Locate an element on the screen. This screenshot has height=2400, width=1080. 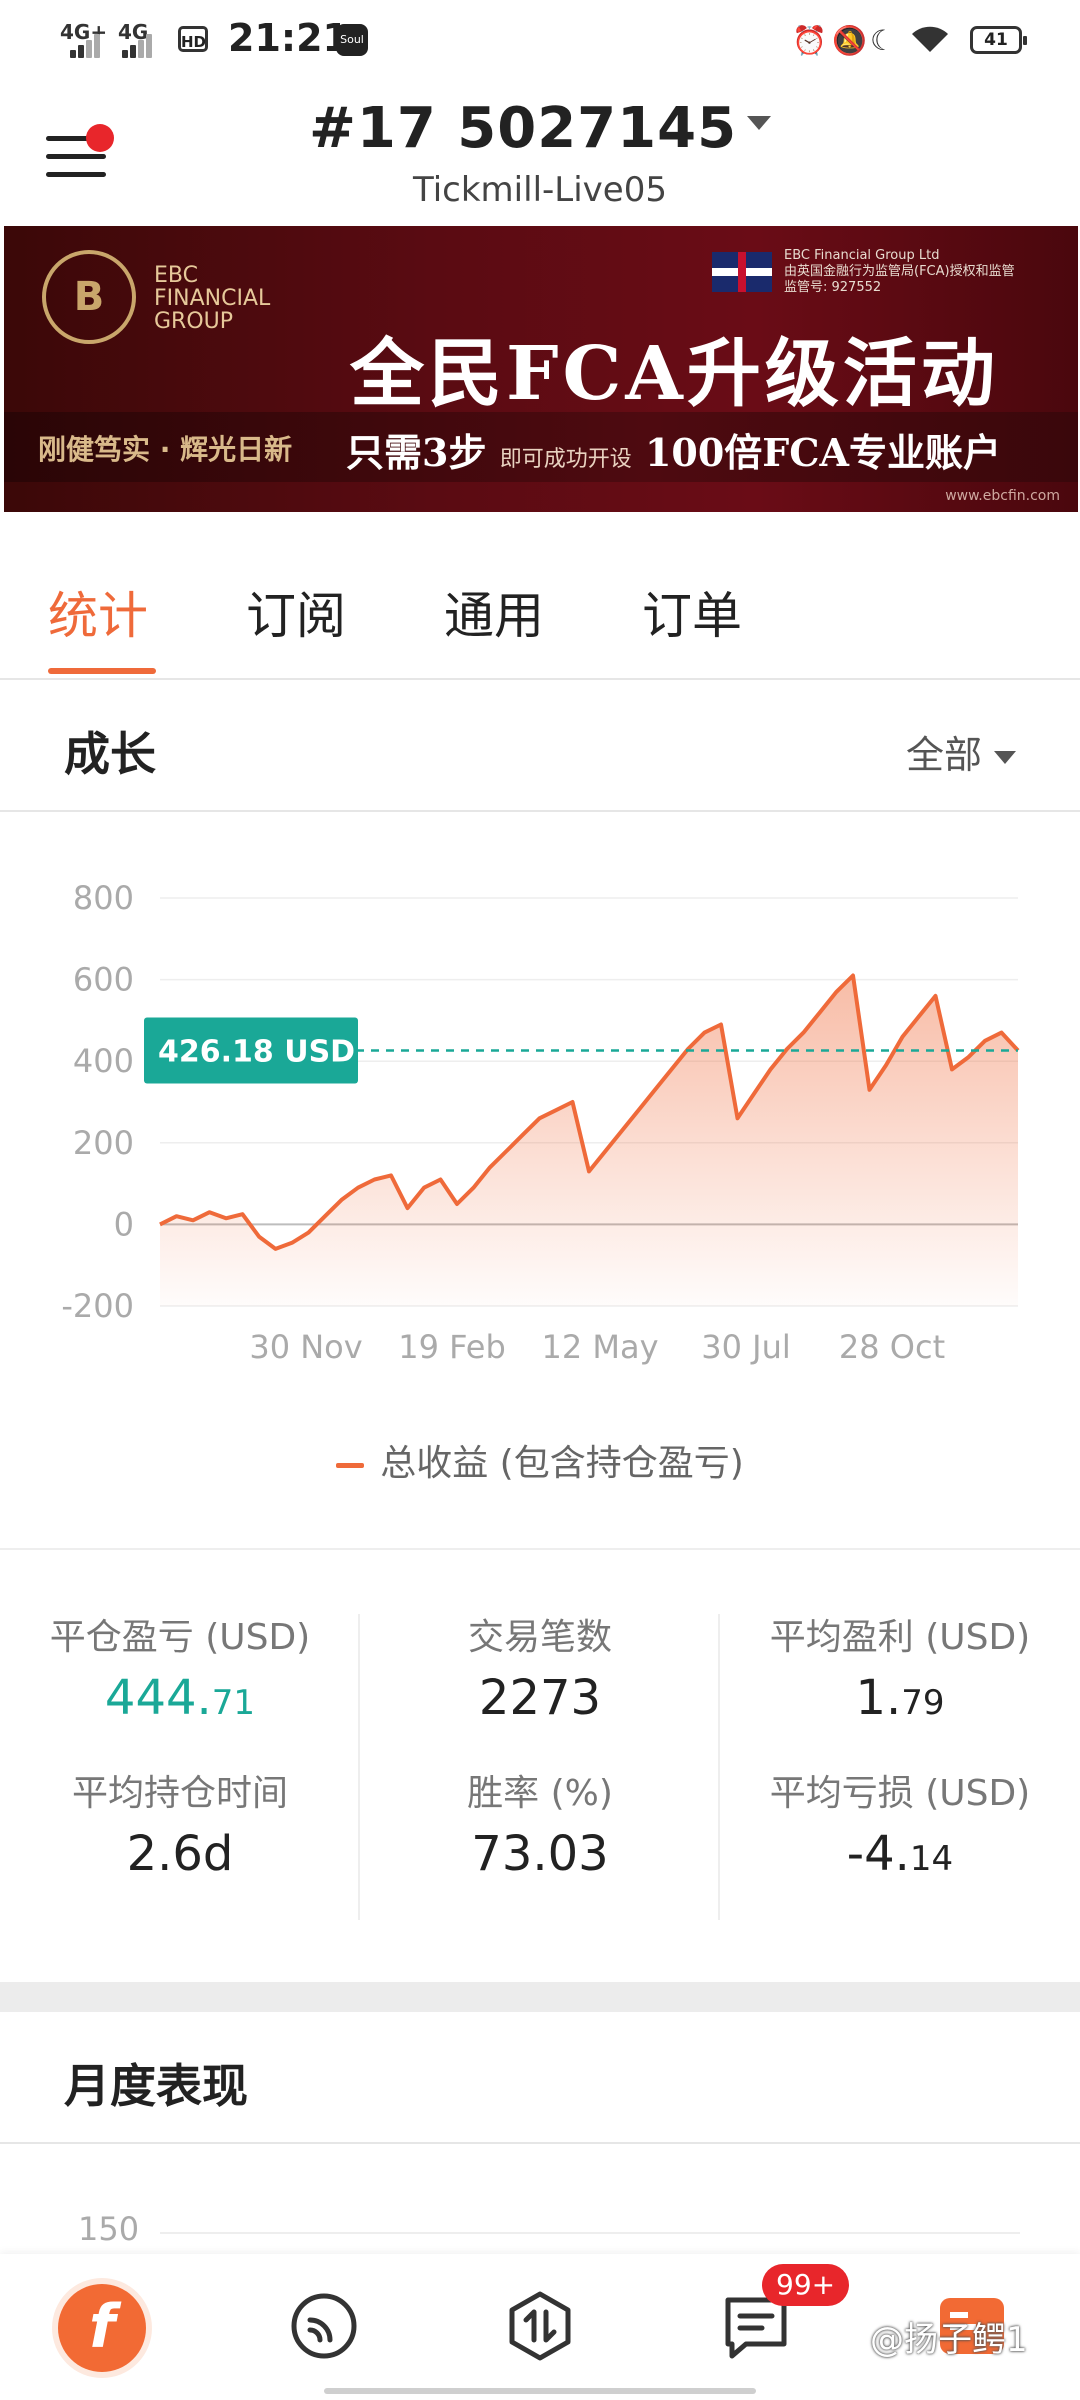
trade-arrows-icon is located at coordinates (540, 2326).